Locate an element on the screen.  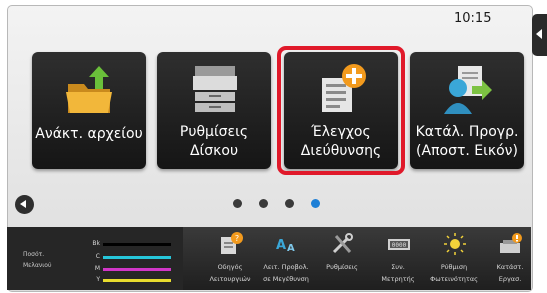
bottom-icon-label-line2: Εργασ. is located at coordinates (510, 279).